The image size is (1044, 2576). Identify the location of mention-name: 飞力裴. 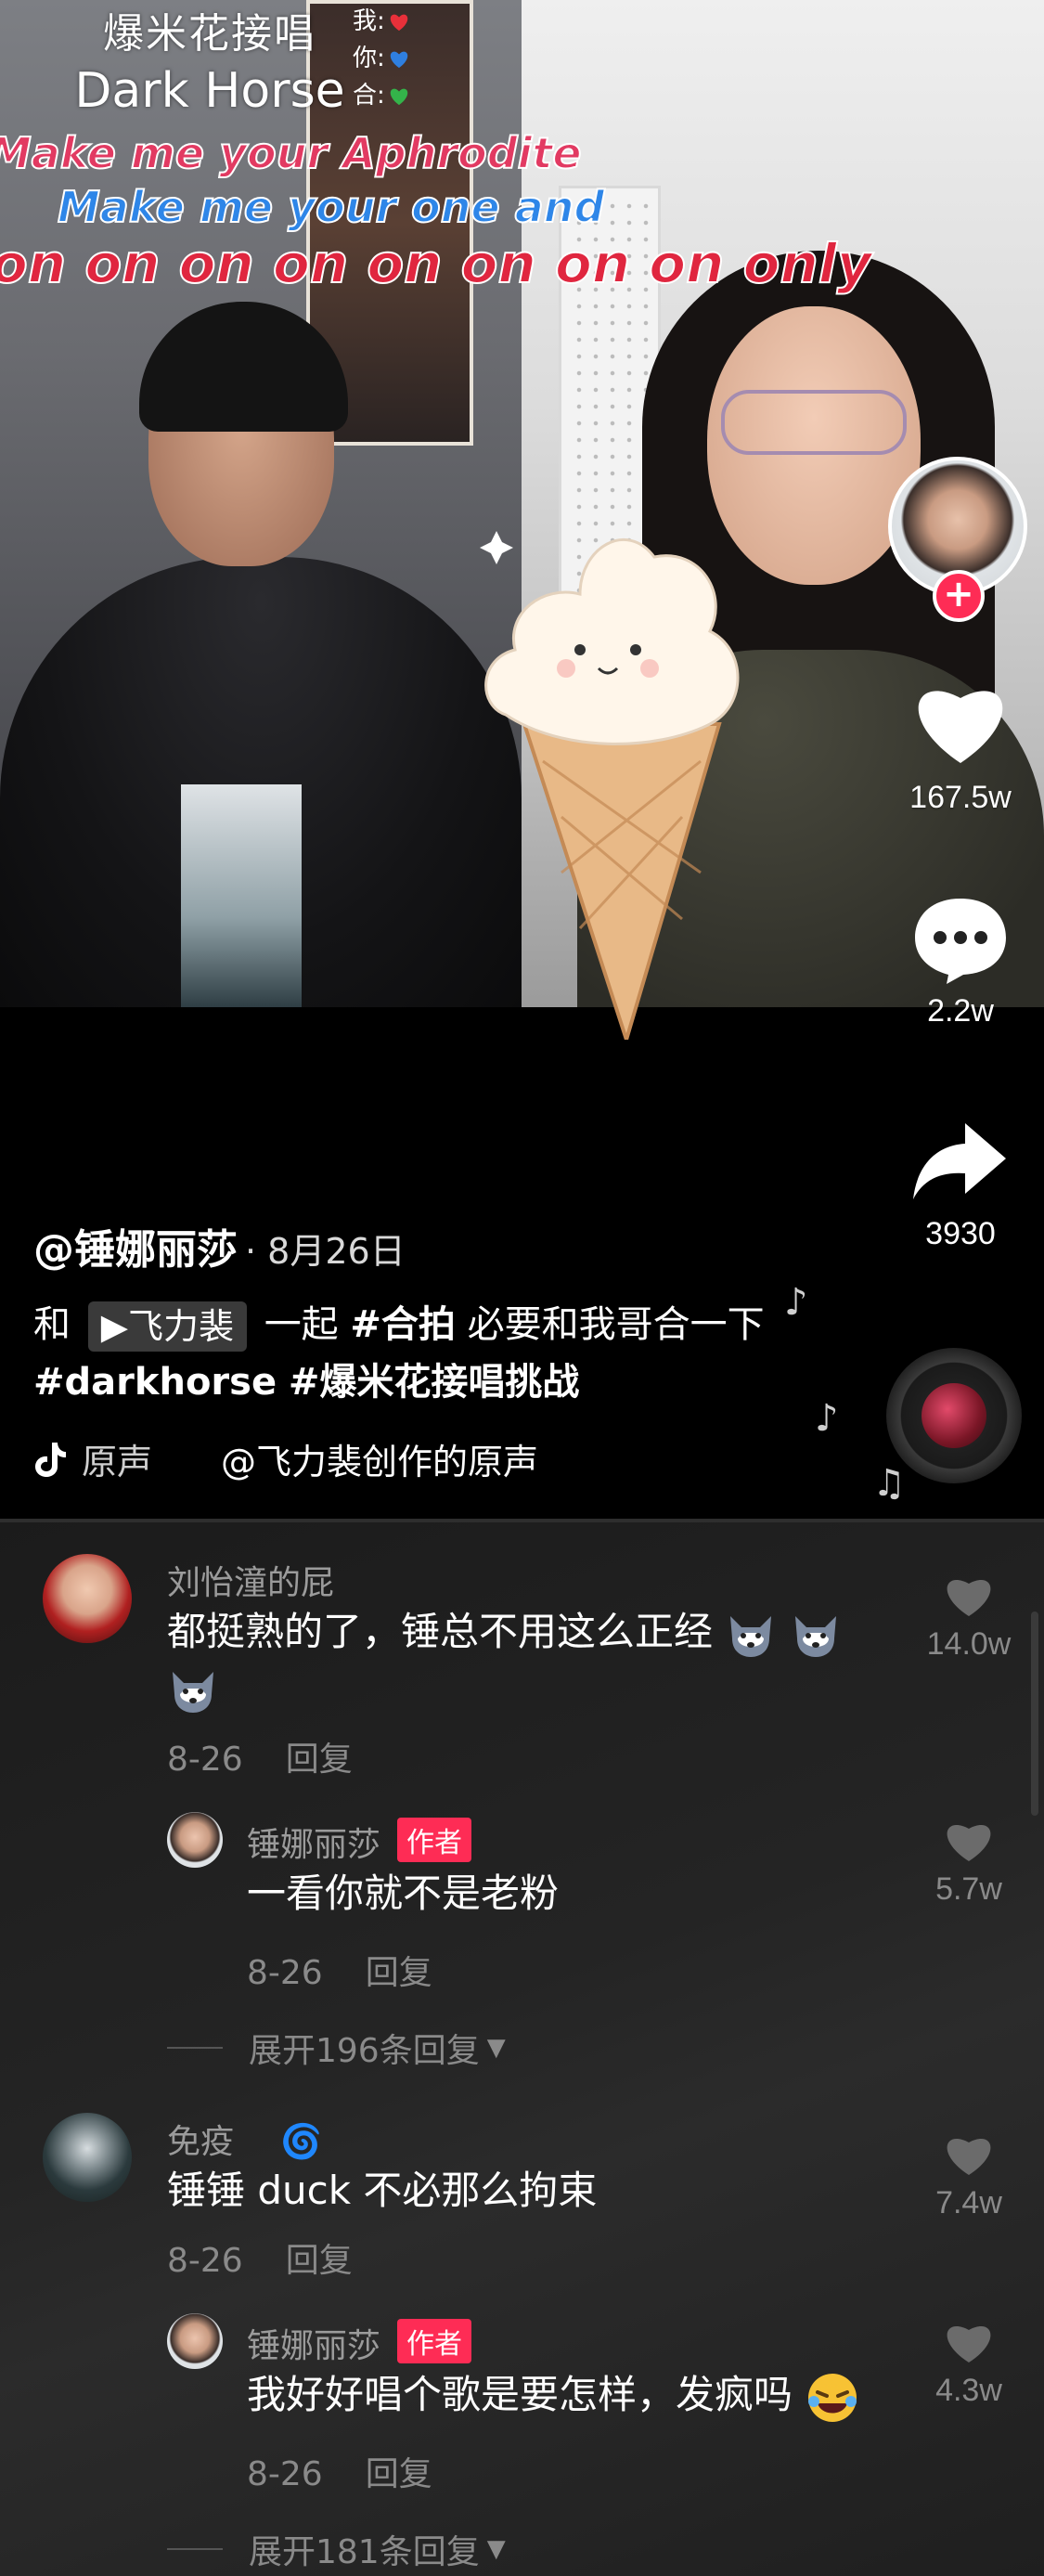
(181, 1326).